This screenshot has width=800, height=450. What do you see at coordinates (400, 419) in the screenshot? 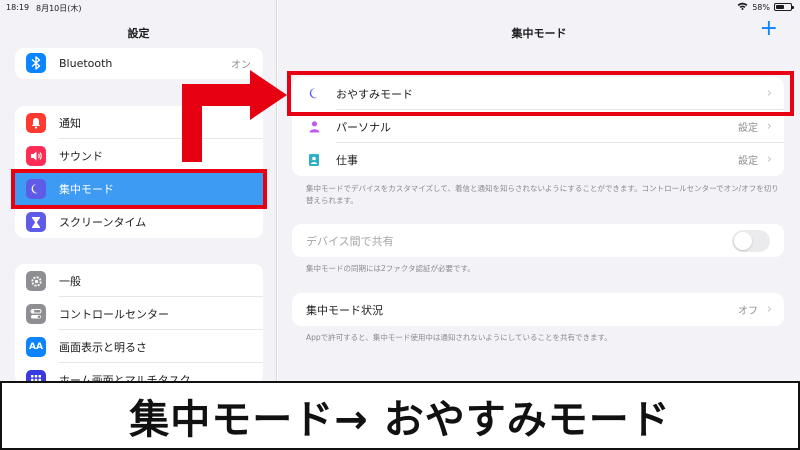
I see `caption-text: 集中モード→ おやすみモード` at bounding box center [400, 419].